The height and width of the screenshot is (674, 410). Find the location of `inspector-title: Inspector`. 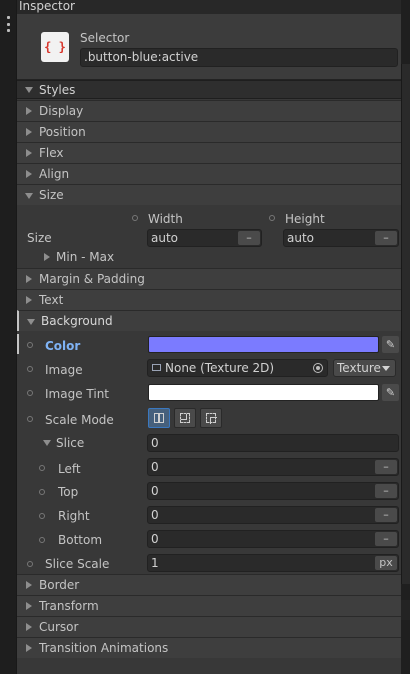

inspector-title: Inspector is located at coordinates (209, 7).